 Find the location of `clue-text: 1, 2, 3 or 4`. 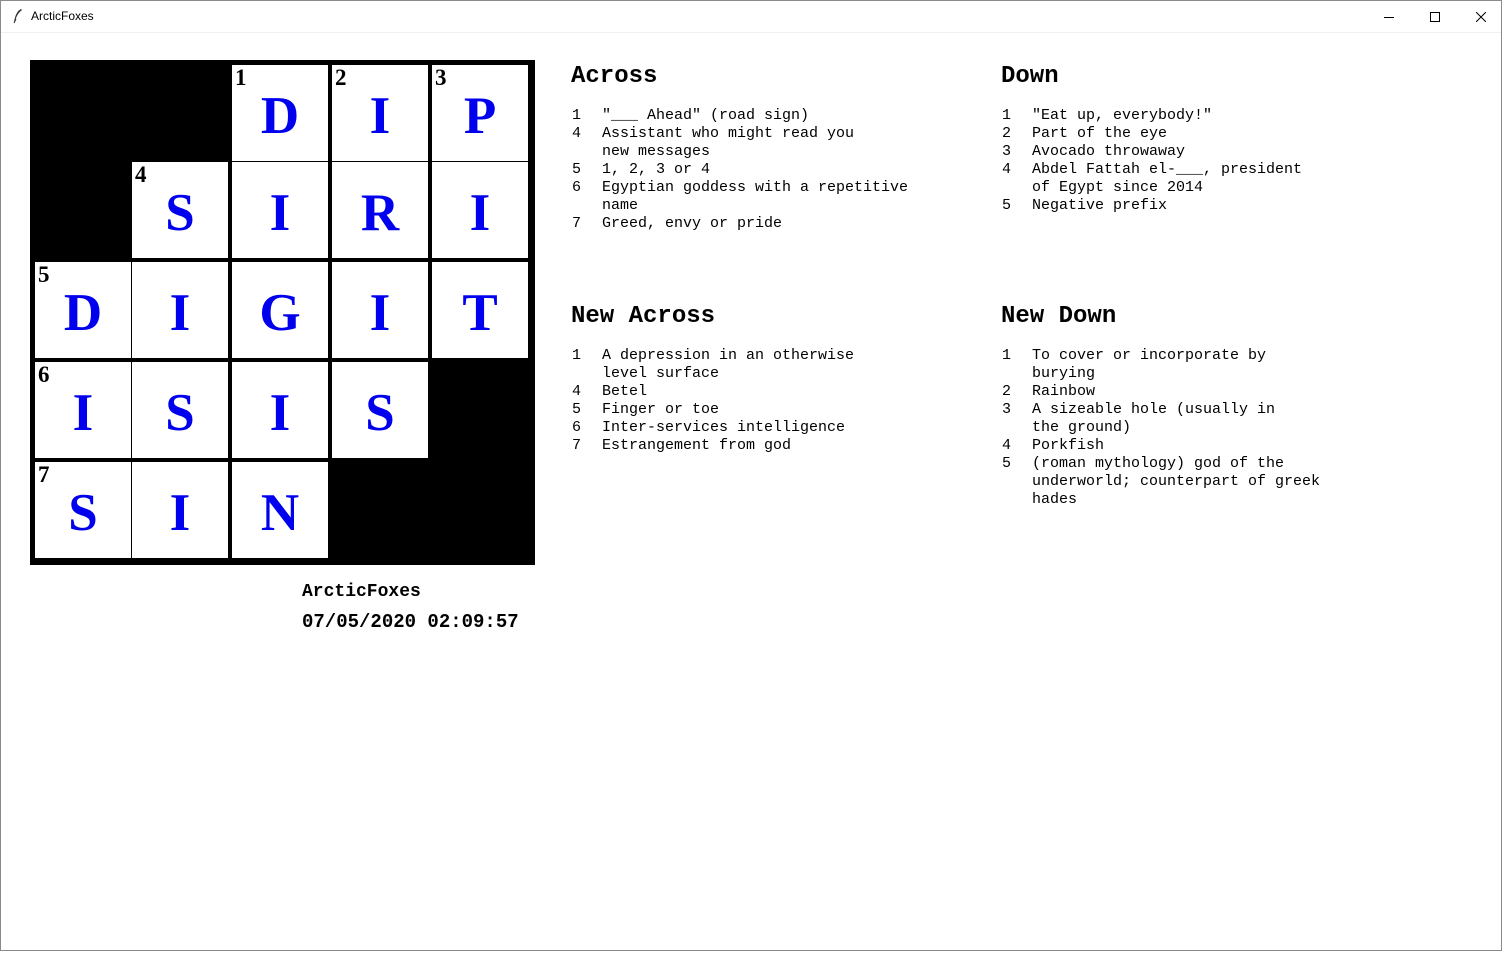

clue-text: 1, 2, 3 or 4 is located at coordinates (656, 169).